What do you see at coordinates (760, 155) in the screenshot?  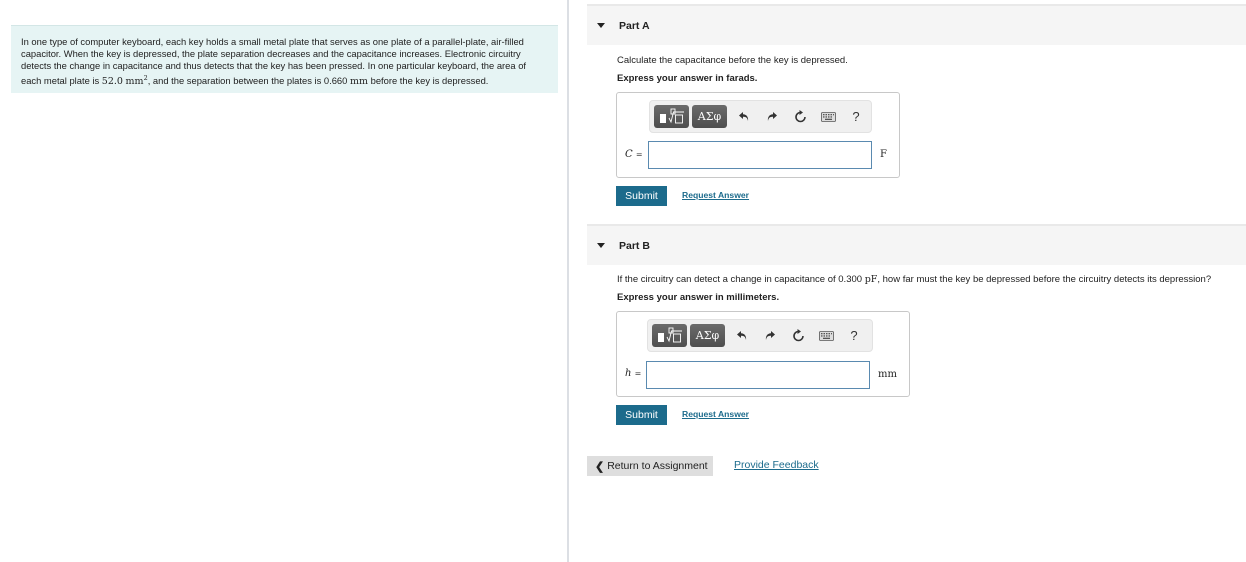 I see `part-a-answer-input` at bounding box center [760, 155].